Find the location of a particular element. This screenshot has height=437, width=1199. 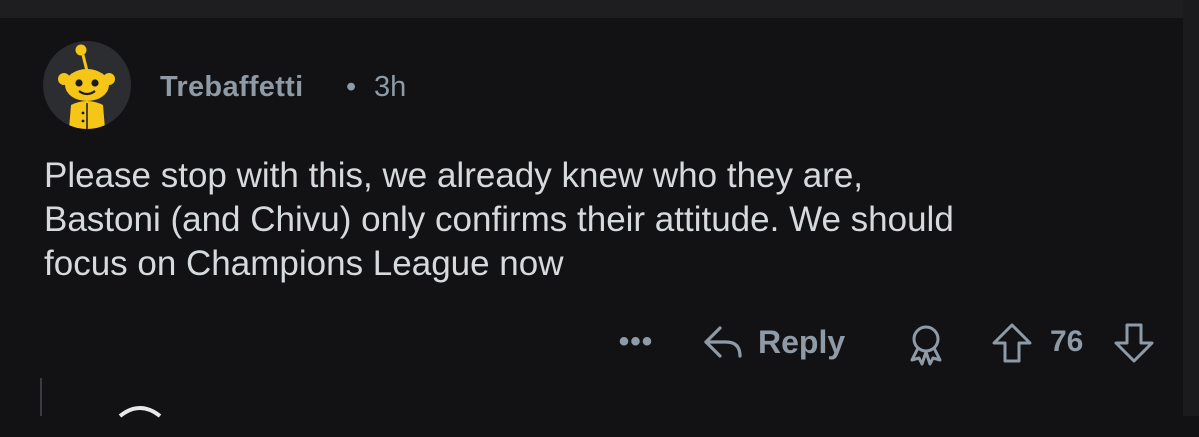

vote-count: 76 is located at coordinates (1067, 341).